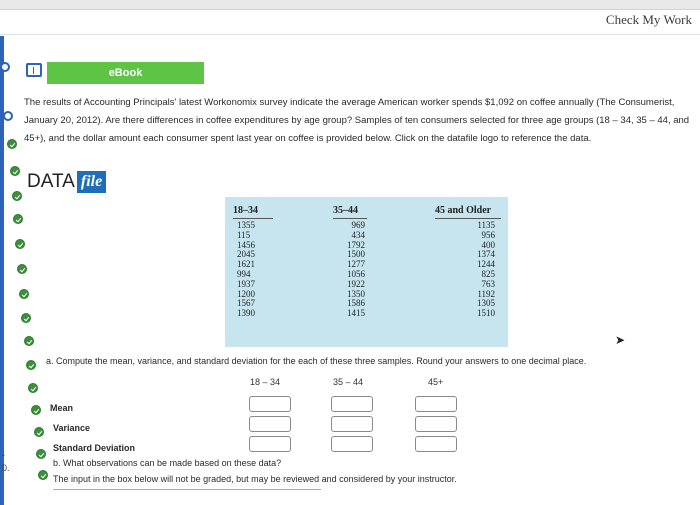 This screenshot has height=505, width=700. I want to click on row-label-mean: Mean, so click(62, 408).